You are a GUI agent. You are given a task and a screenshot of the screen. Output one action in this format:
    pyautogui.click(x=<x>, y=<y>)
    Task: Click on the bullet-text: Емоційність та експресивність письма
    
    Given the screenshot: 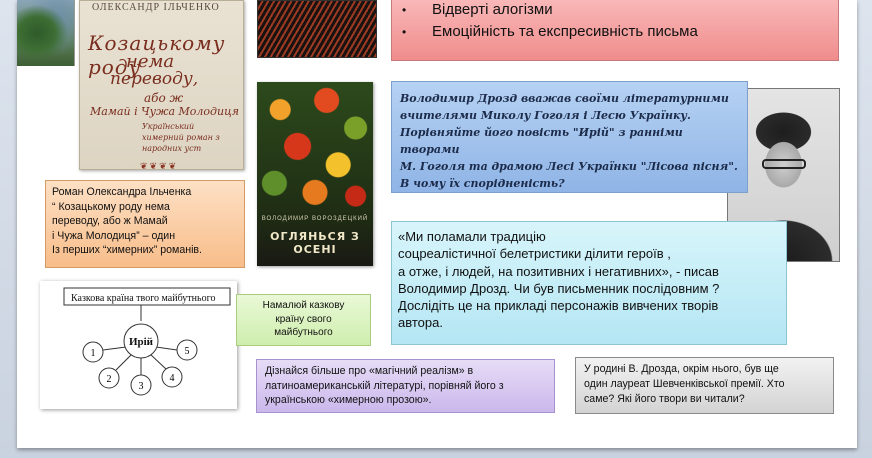 What is the action you would take?
    pyautogui.click(x=565, y=31)
    